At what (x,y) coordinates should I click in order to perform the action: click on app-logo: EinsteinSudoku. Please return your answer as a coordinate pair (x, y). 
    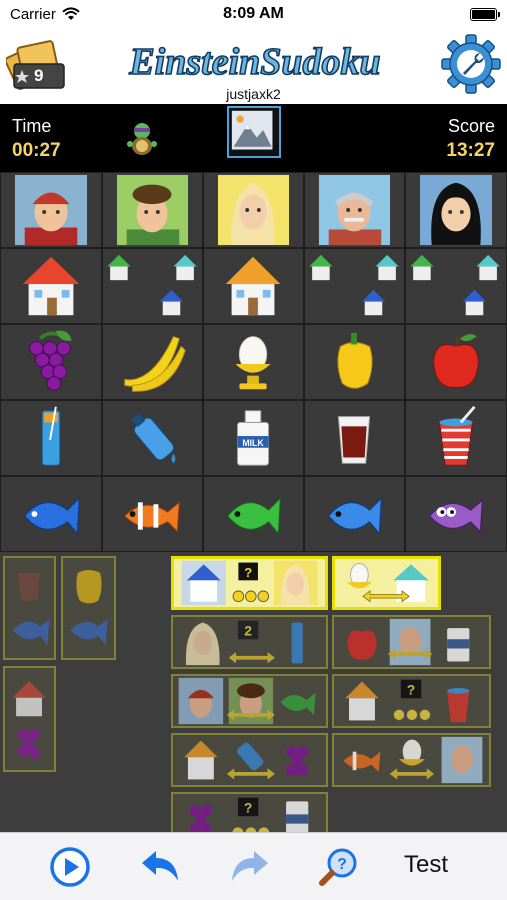
    Looking at the image, I should click on (255, 62).